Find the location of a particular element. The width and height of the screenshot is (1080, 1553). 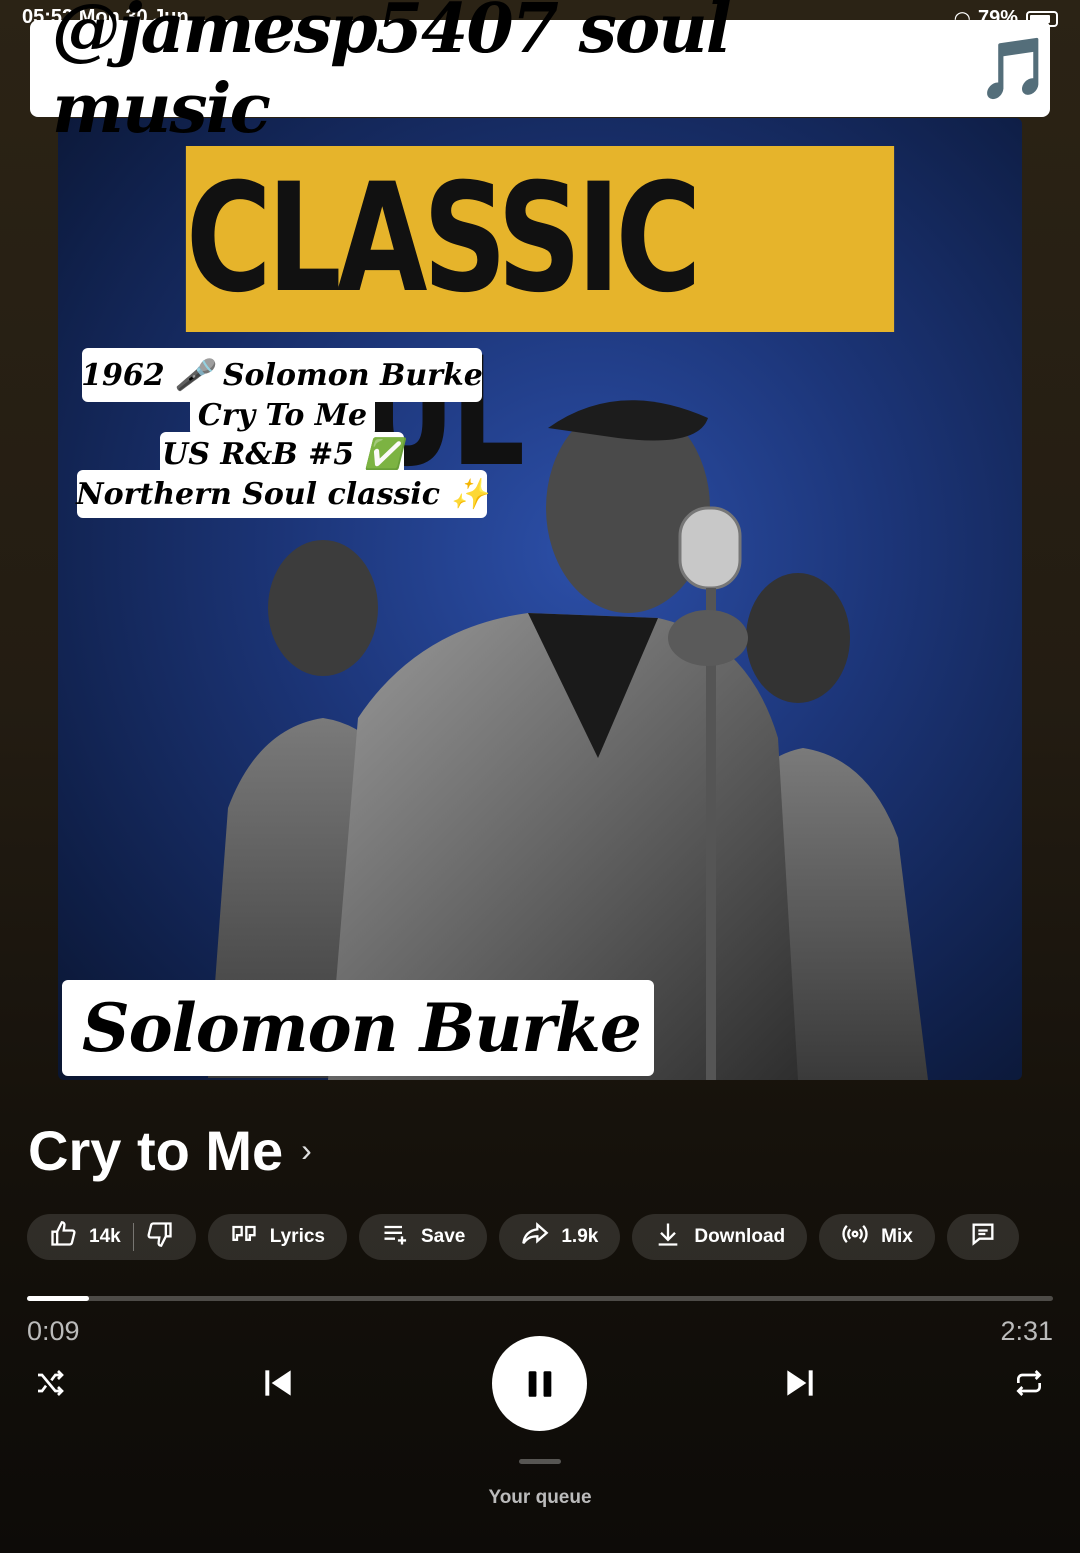

lyrics-label: Lyrics is located at coordinates (297, 1236).